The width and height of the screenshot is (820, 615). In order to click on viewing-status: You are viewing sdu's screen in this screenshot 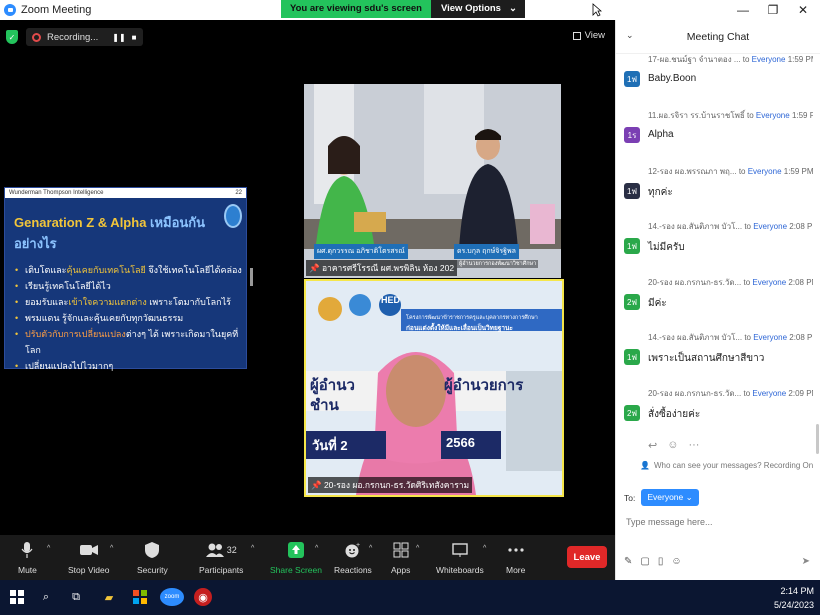, I will do `click(356, 9)`.